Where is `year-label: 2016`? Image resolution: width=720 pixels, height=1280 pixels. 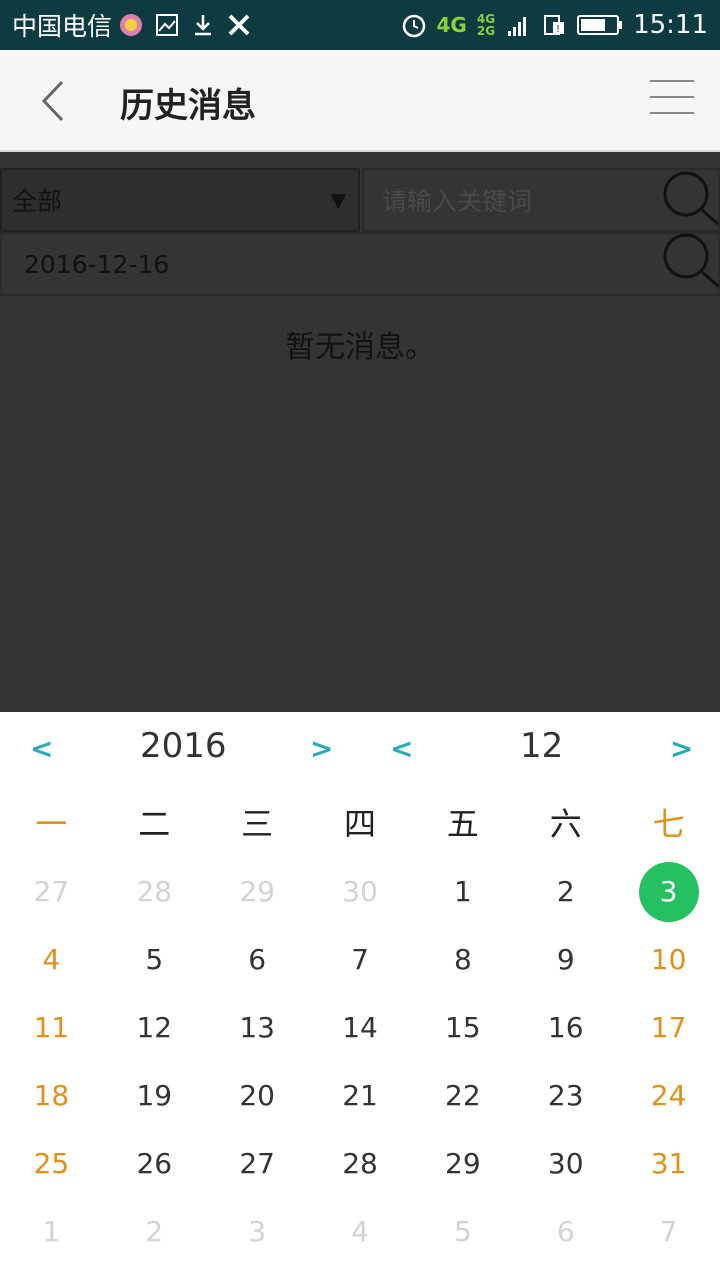 year-label: 2016 is located at coordinates (183, 746).